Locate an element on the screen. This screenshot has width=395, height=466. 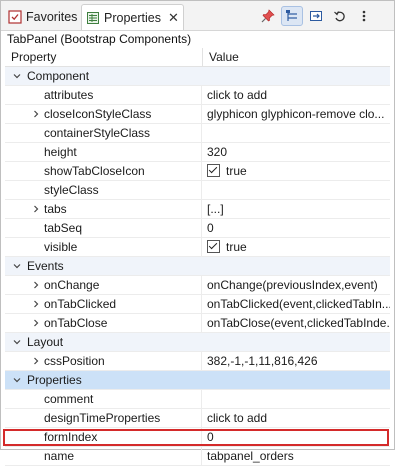
property-cell: onTabClose is located at coordinates (103, 323).